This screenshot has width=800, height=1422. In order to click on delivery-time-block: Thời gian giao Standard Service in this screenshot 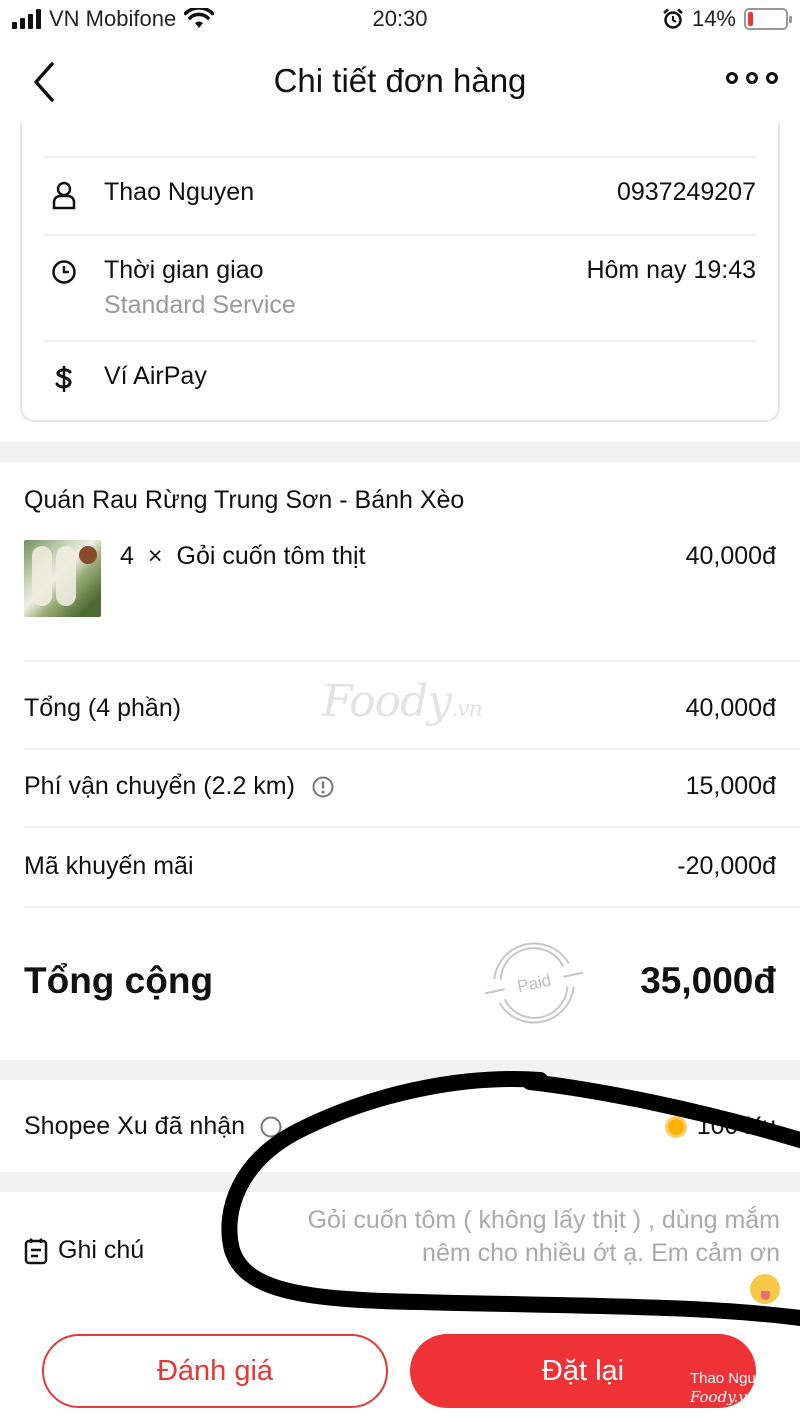, I will do `click(345, 288)`.